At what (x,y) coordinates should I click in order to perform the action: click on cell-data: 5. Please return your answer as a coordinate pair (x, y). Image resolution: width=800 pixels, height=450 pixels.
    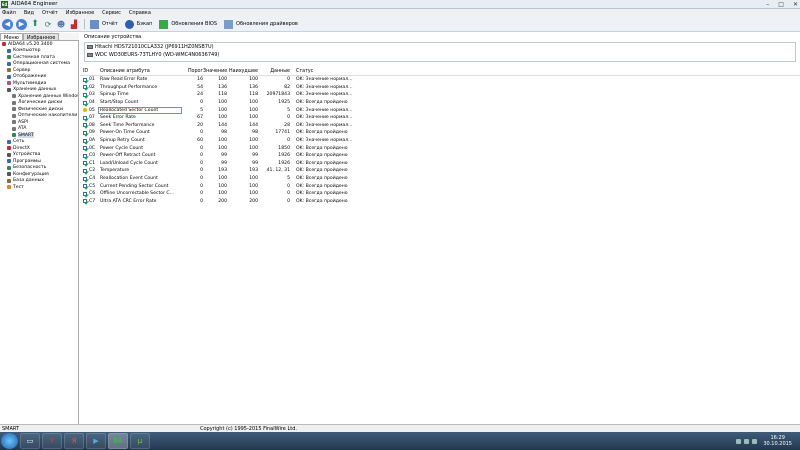
    Looking at the image, I should click on (288, 179).